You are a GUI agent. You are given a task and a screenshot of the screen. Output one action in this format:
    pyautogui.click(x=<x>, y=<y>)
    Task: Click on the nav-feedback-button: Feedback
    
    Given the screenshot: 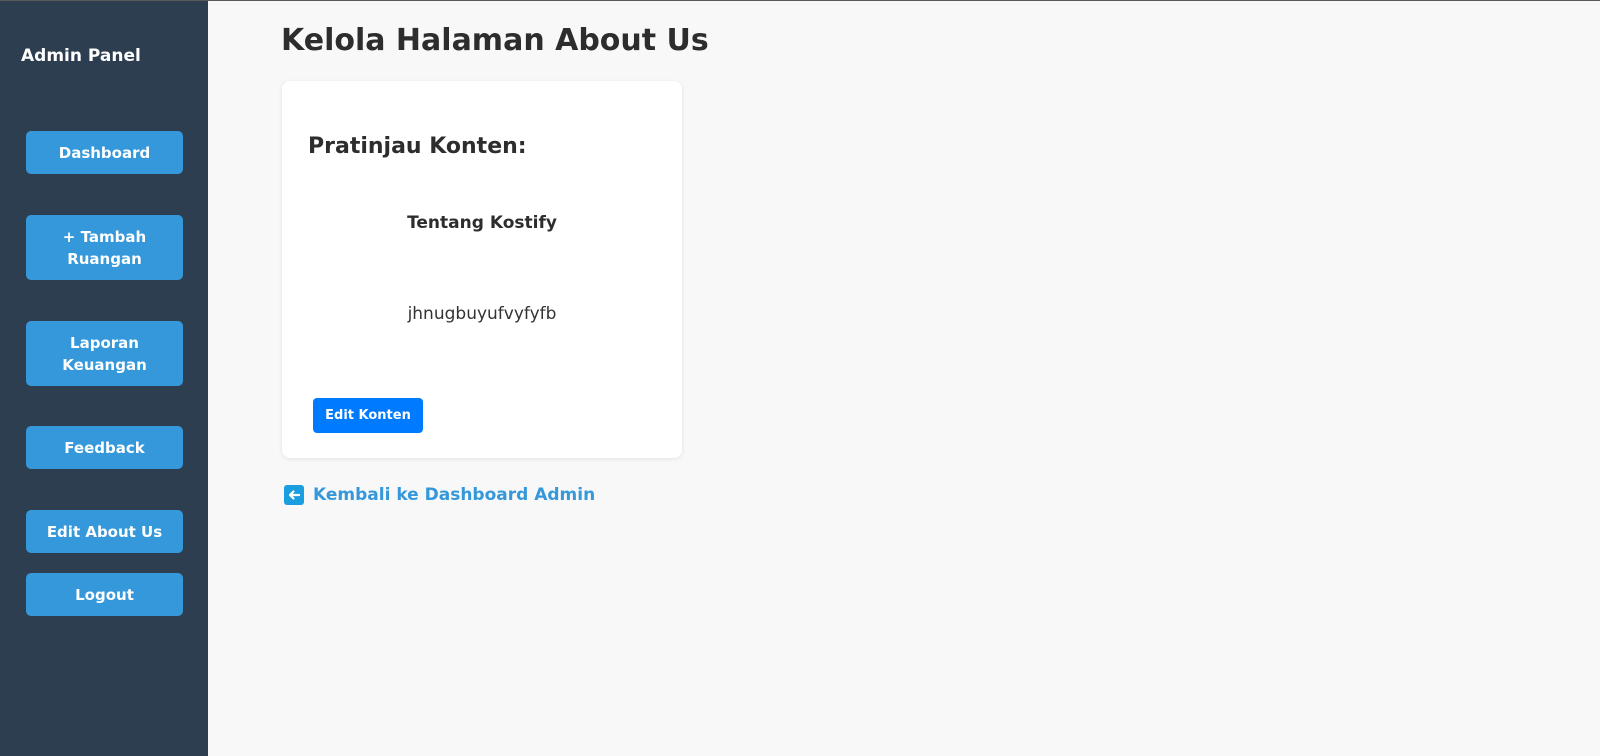 What is the action you would take?
    pyautogui.click(x=104, y=447)
    